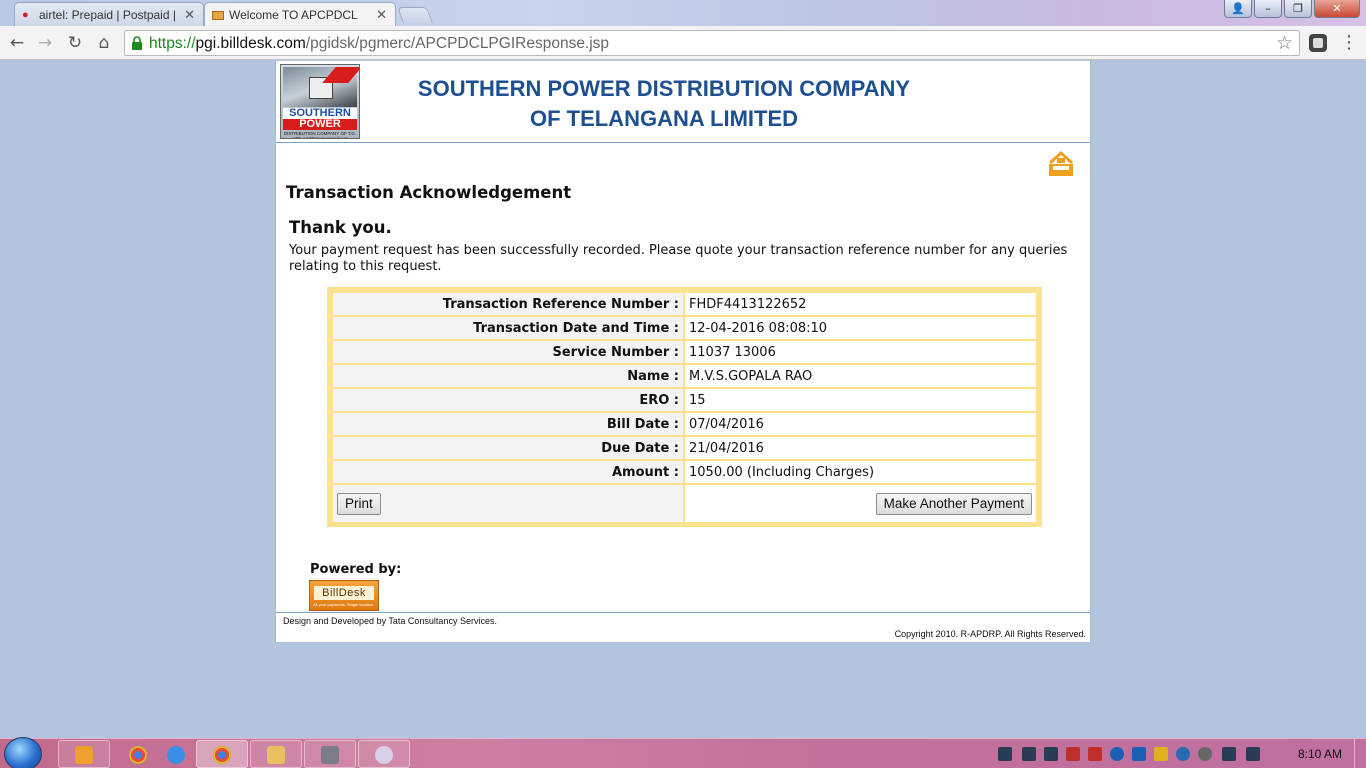 Image resolution: width=1366 pixels, height=768 pixels. I want to click on table-row: Name : M.V.S.GOPALA RAO, so click(684, 376).